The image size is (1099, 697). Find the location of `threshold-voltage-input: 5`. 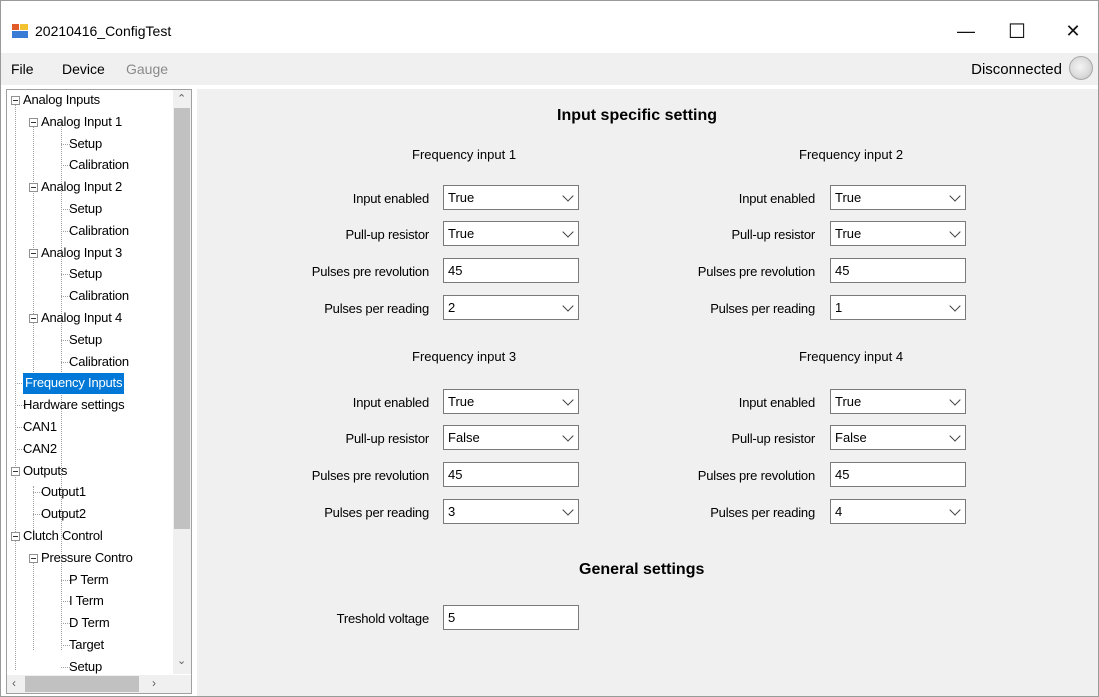

threshold-voltage-input: 5 is located at coordinates (511, 617).